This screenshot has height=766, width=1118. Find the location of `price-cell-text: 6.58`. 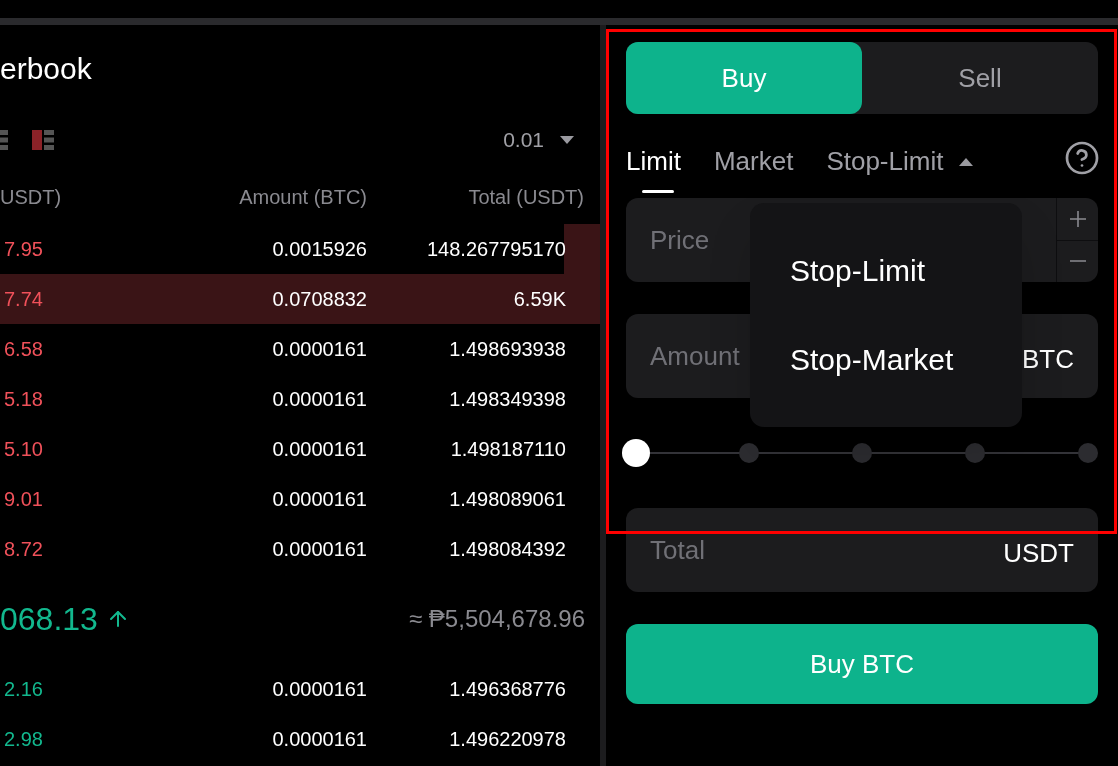

price-cell-text: 6.58 is located at coordinates (23, 349).